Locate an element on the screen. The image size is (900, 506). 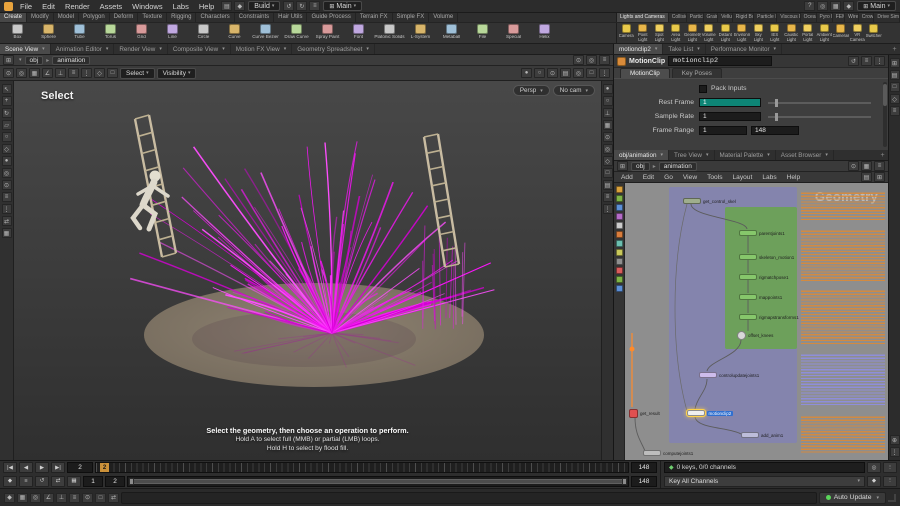
shelf-tool: Sky Light is located at coordinates (758, 33).